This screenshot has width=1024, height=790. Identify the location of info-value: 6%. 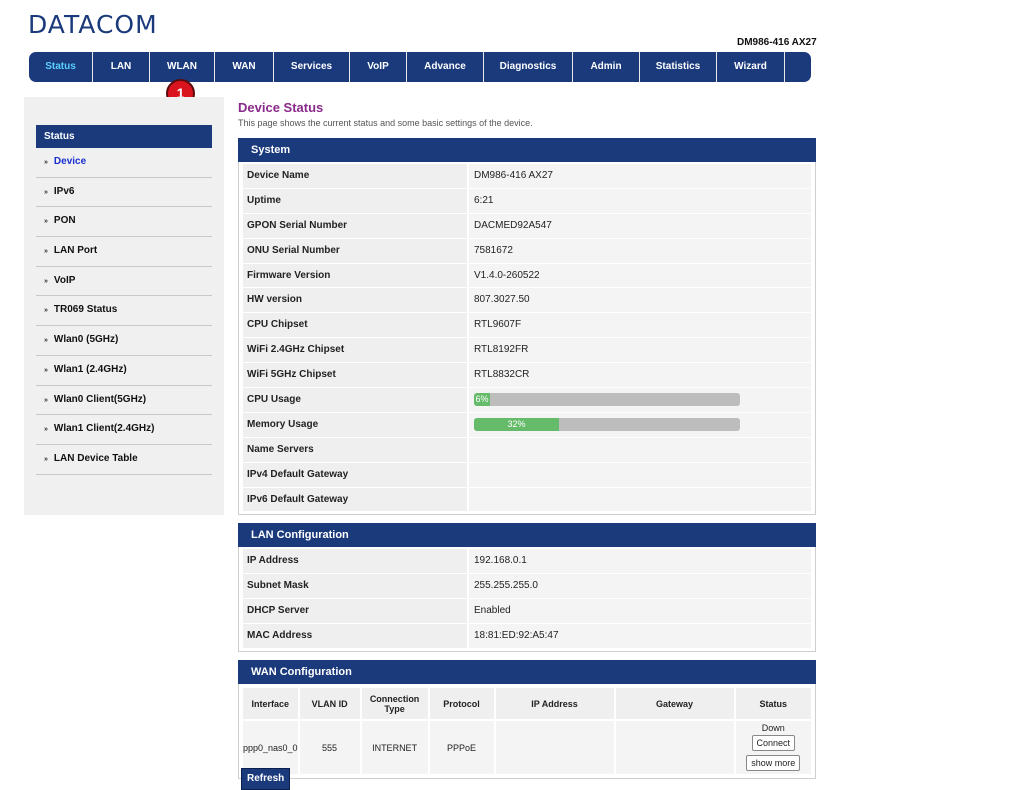
(640, 400).